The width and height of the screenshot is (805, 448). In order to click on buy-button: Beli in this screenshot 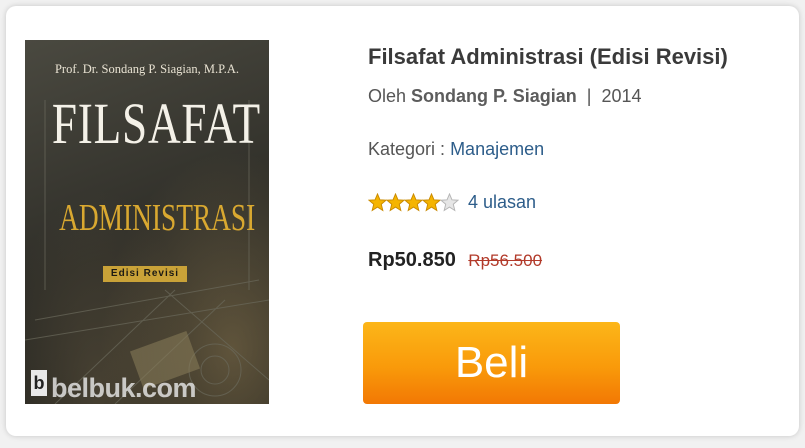, I will do `click(491, 363)`.